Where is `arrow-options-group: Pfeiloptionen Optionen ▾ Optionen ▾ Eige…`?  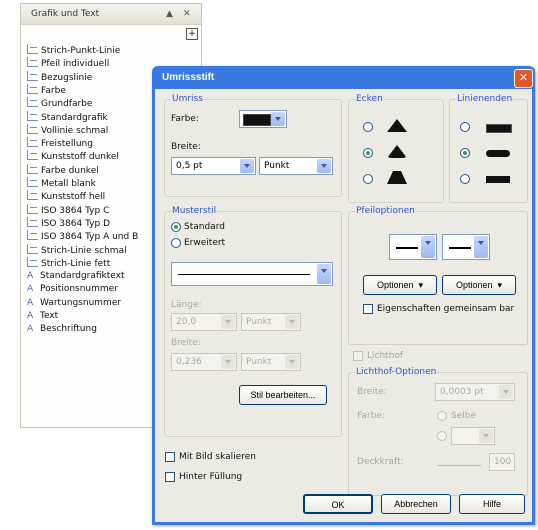 arrow-options-group: Pfeiloptionen Optionen ▾ Optionen ▾ Eige… is located at coordinates (438, 275).